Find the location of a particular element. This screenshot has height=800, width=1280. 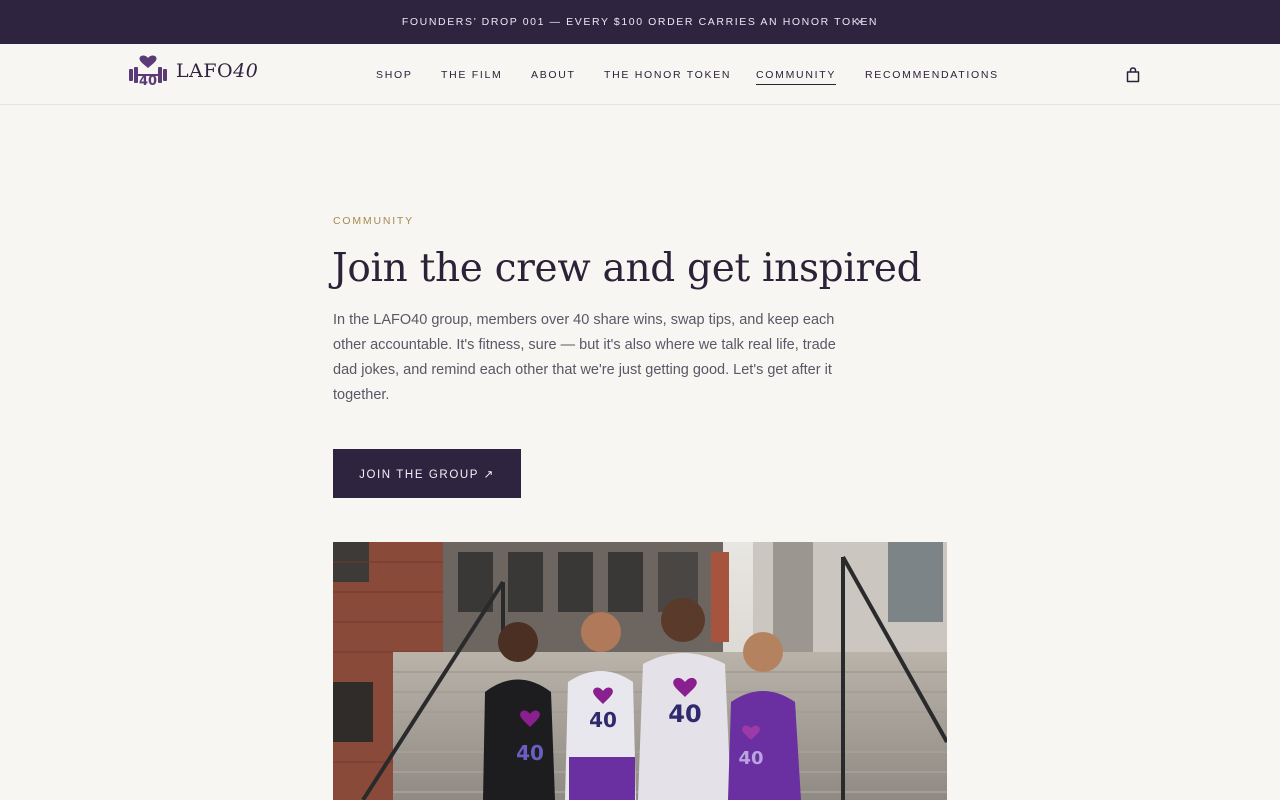

join-group-button: JOIN THE GROUP ↗ is located at coordinates (427, 473).